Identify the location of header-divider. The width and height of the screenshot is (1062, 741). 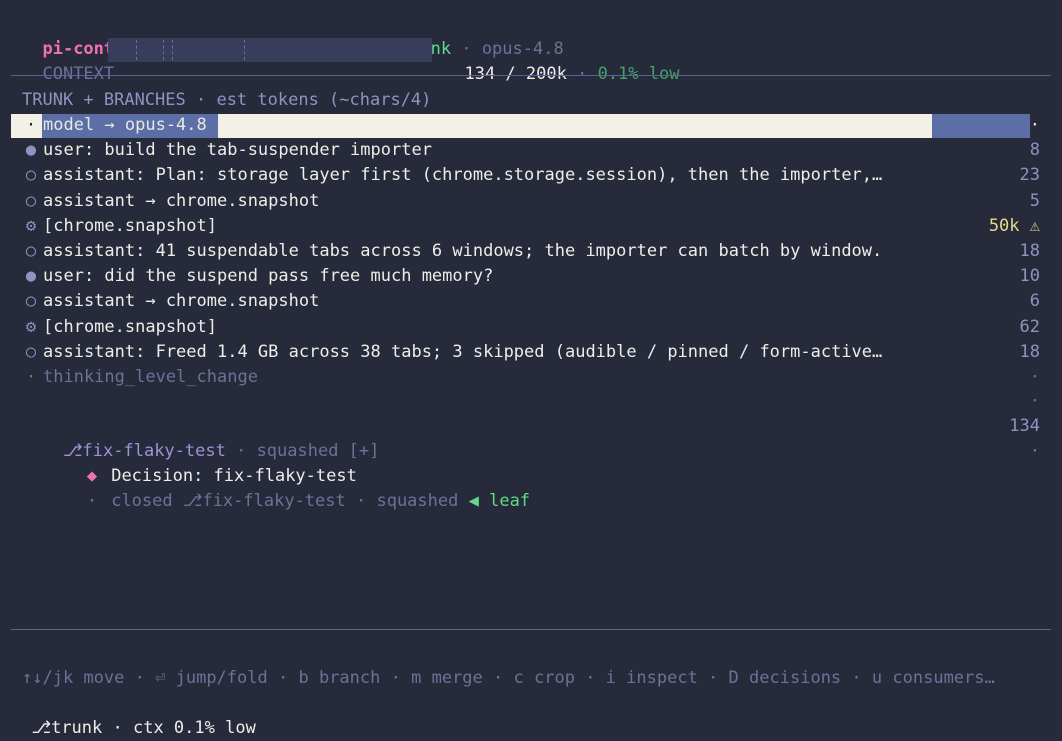
(531, 75).